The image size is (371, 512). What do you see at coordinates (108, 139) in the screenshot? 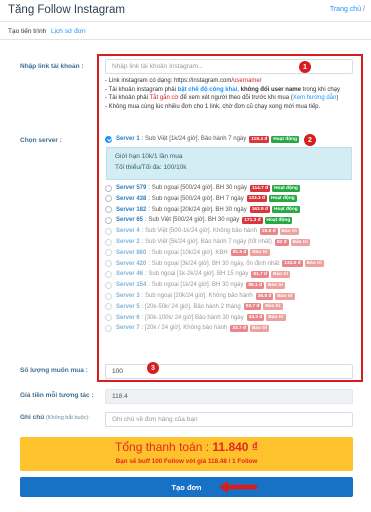
I see `radio-checked-icon` at bounding box center [108, 139].